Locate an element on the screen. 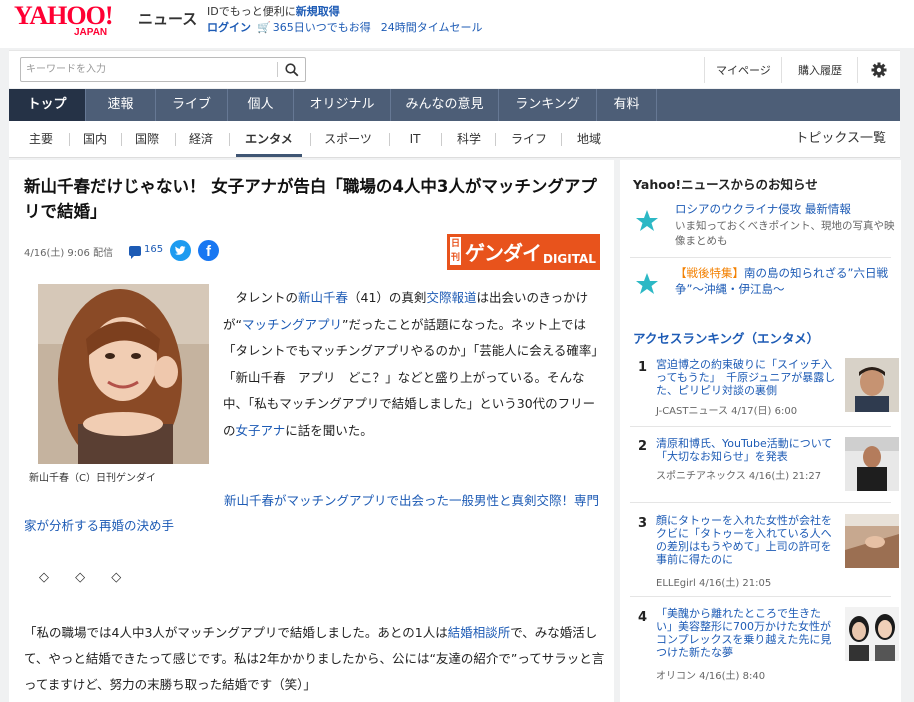 This screenshot has width=914, height=702. tab-main: 主要 is located at coordinates (41, 139).